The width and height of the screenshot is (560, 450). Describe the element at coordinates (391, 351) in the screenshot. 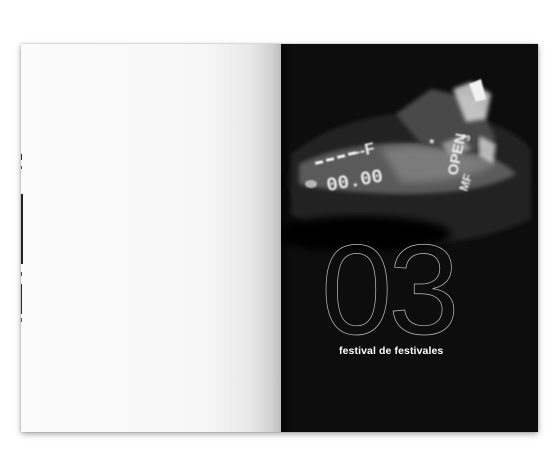

I see `chapter-title: festival de festivales` at that location.